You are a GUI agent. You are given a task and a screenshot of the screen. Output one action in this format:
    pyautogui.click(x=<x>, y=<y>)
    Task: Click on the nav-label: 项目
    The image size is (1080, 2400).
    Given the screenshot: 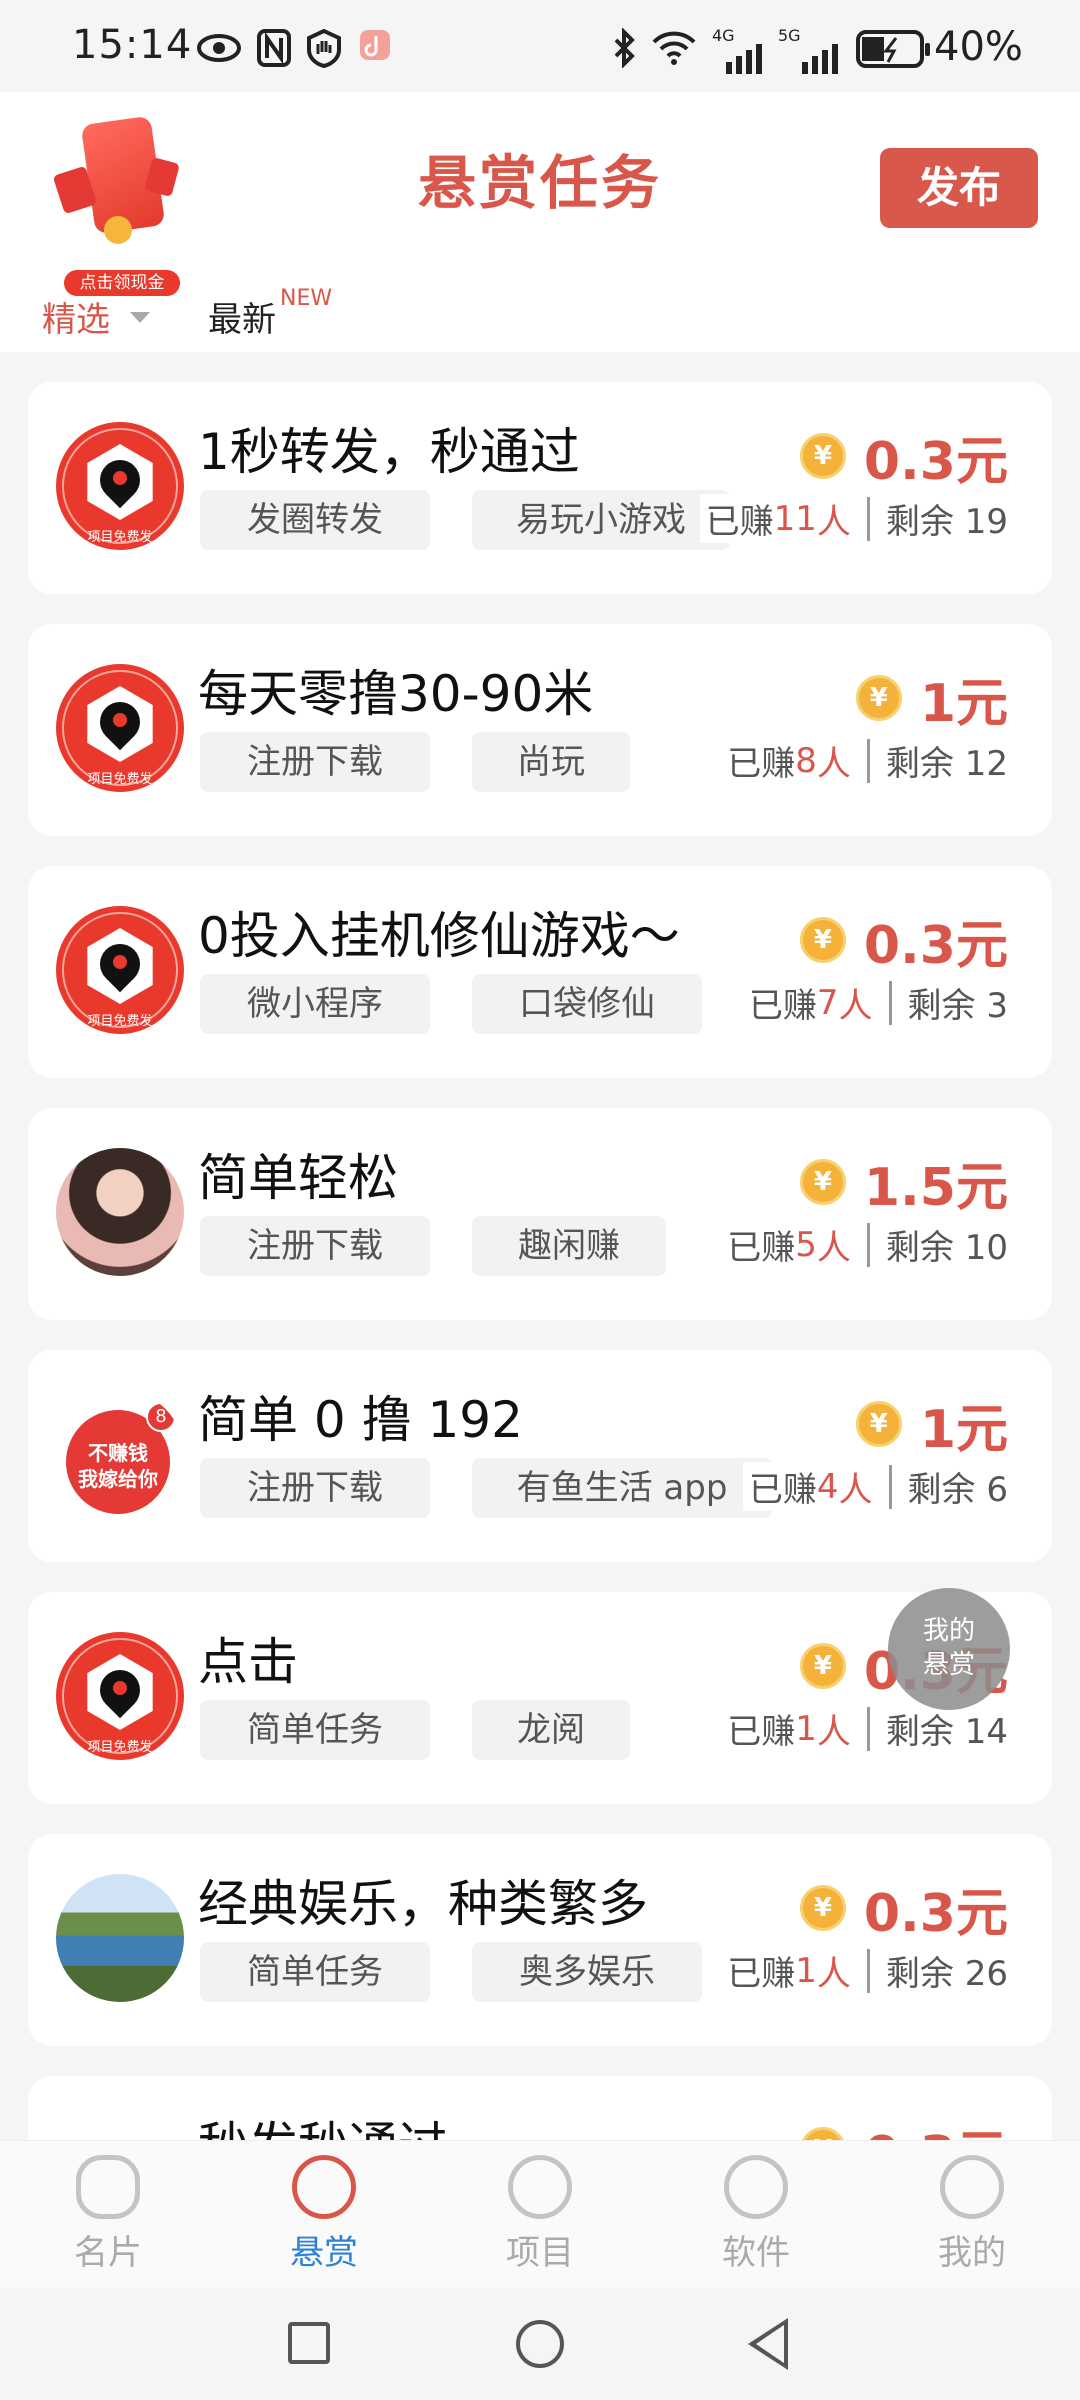 What is the action you would take?
    pyautogui.click(x=540, y=2253)
    